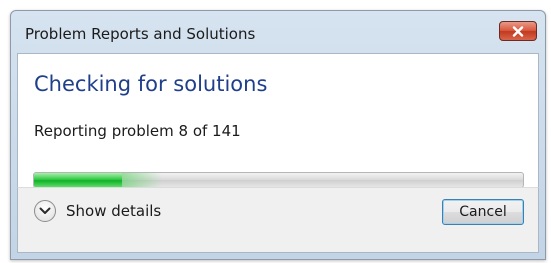 The width and height of the screenshot is (551, 263). I want to click on status-text: Reporting problem 8 of 141, so click(137, 131).